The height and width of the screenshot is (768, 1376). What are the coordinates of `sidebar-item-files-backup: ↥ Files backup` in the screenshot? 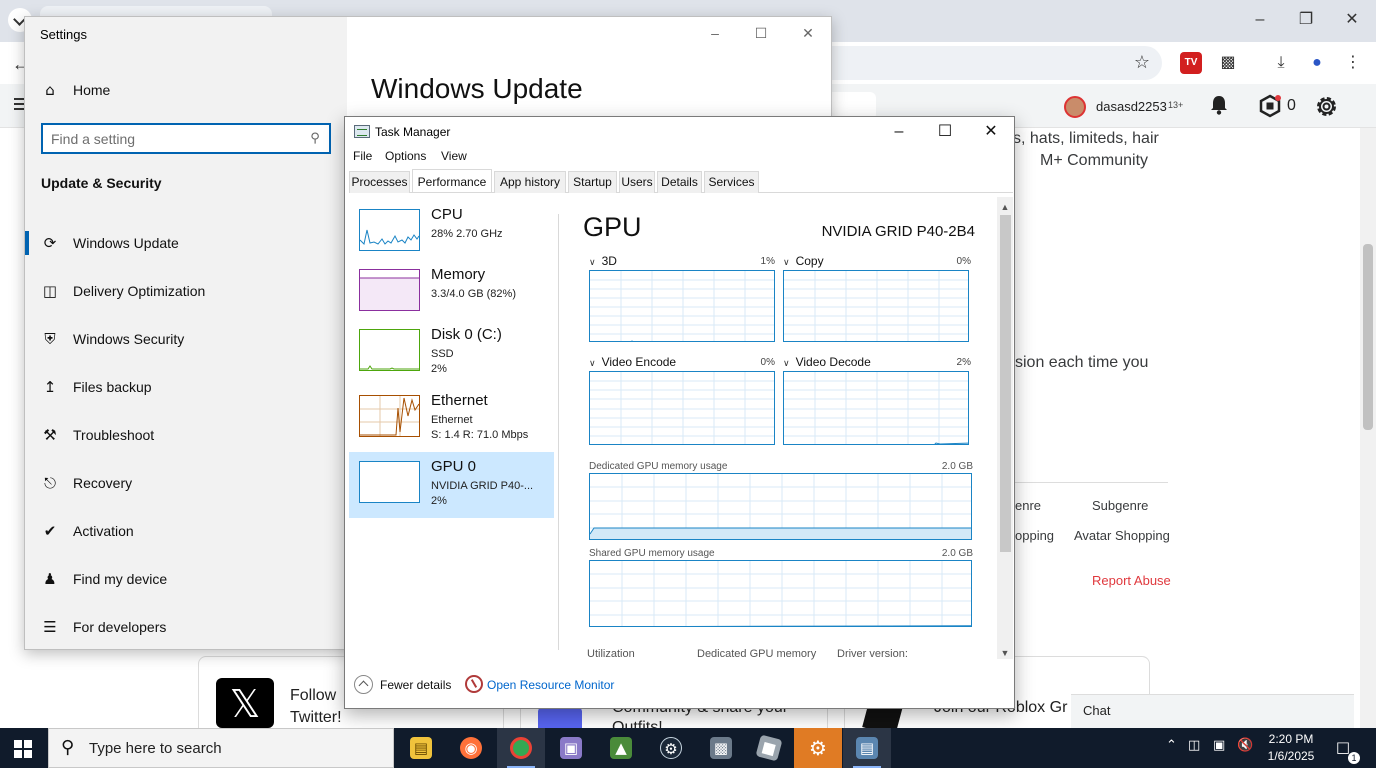 It's located at (186, 387).